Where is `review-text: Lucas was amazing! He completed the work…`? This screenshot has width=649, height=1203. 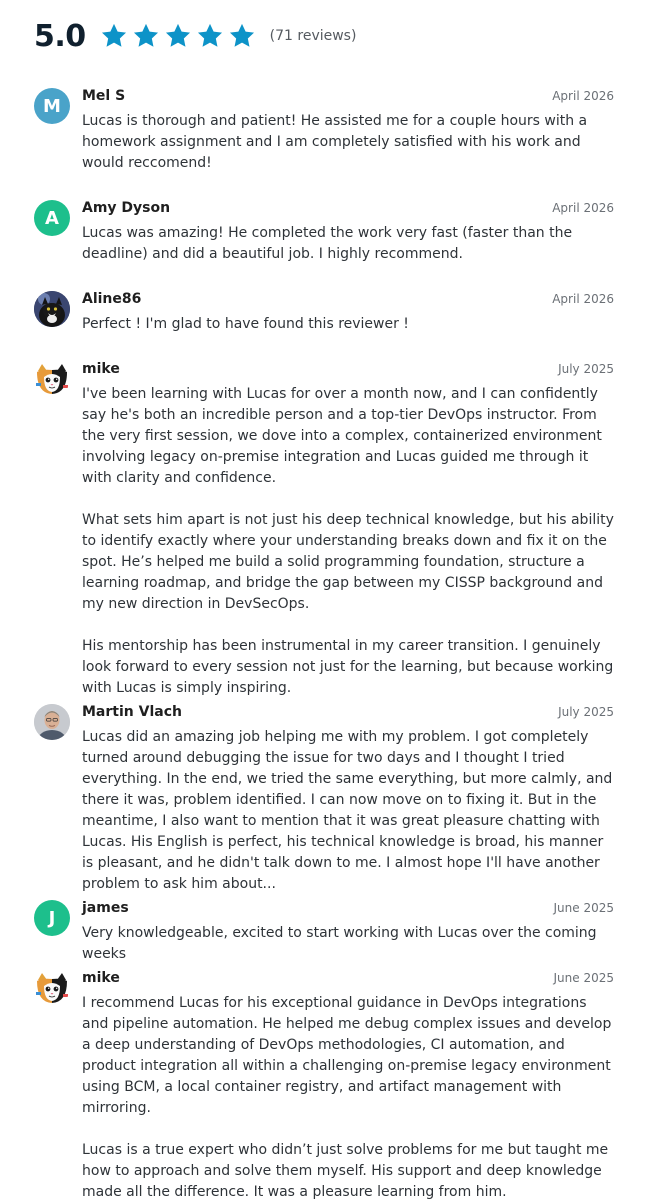
review-text: Lucas was amazing! He completed the work… is located at coordinates (348, 244).